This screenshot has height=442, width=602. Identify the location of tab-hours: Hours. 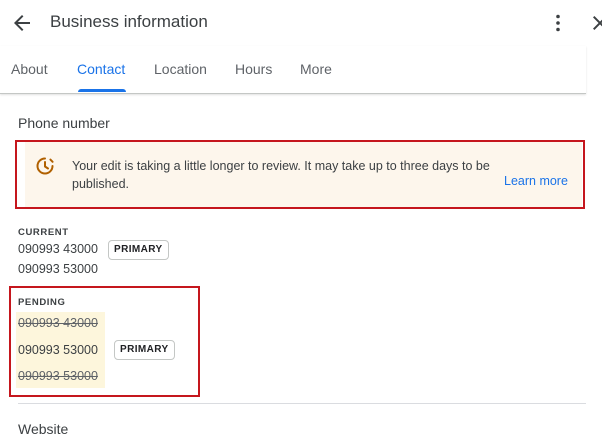
(253, 69).